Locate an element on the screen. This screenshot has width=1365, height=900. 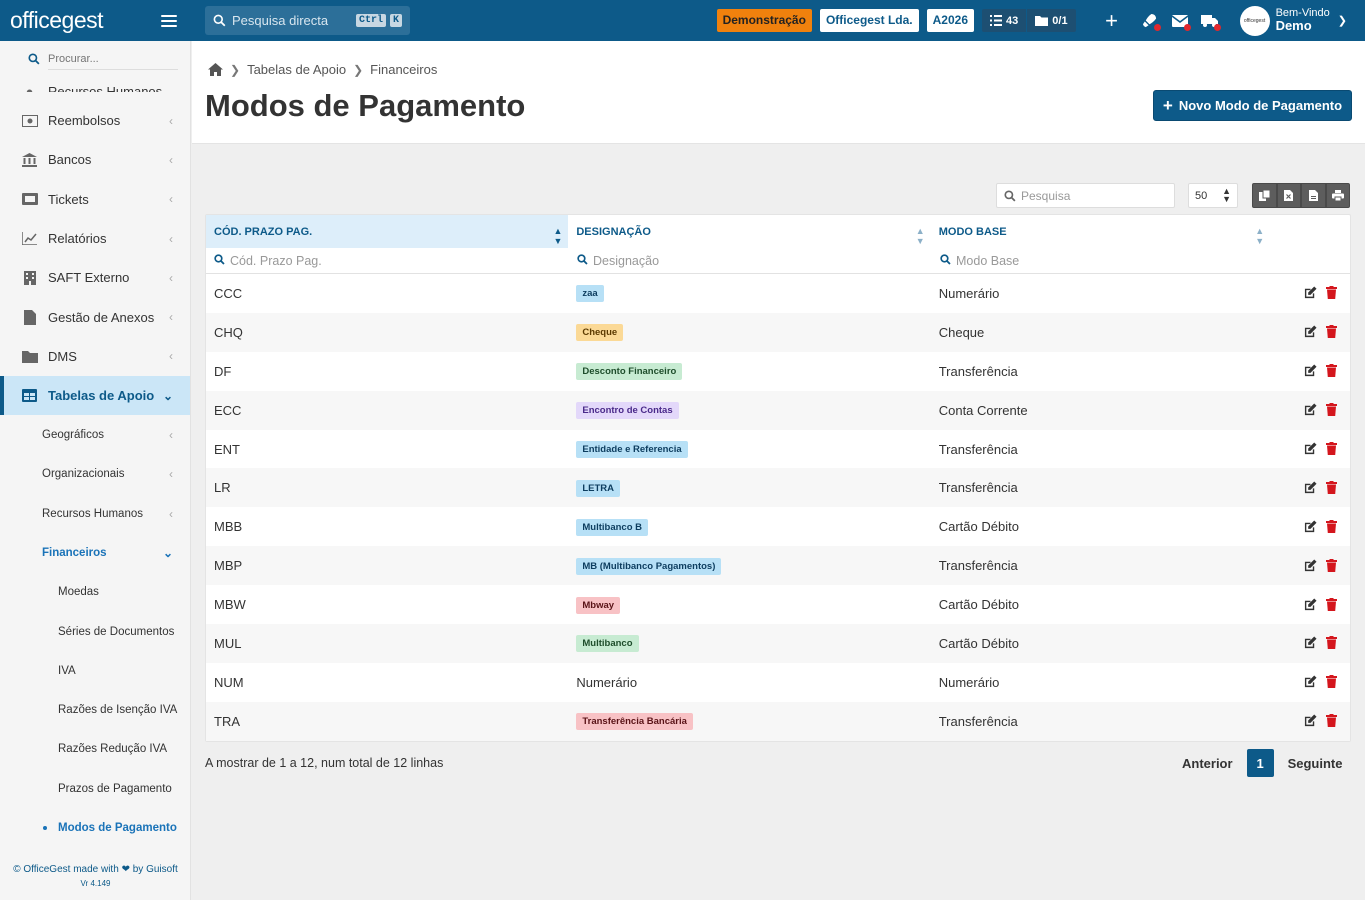
sidebar-sub2-iva: IVA is located at coordinates (95, 670).